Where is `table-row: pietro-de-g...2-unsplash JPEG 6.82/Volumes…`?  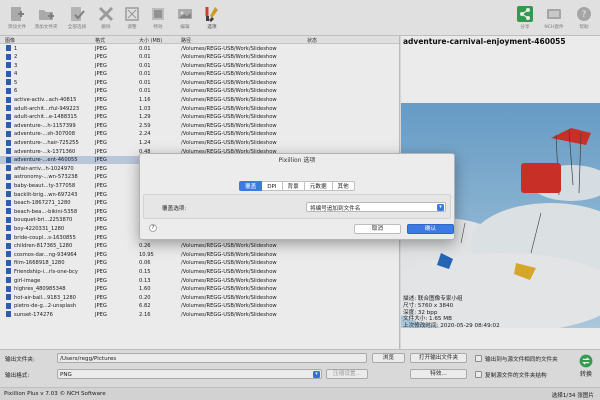 table-row: pietro-de-g...2-unsplash JPEG 6.82/Volumes… is located at coordinates (199, 306).